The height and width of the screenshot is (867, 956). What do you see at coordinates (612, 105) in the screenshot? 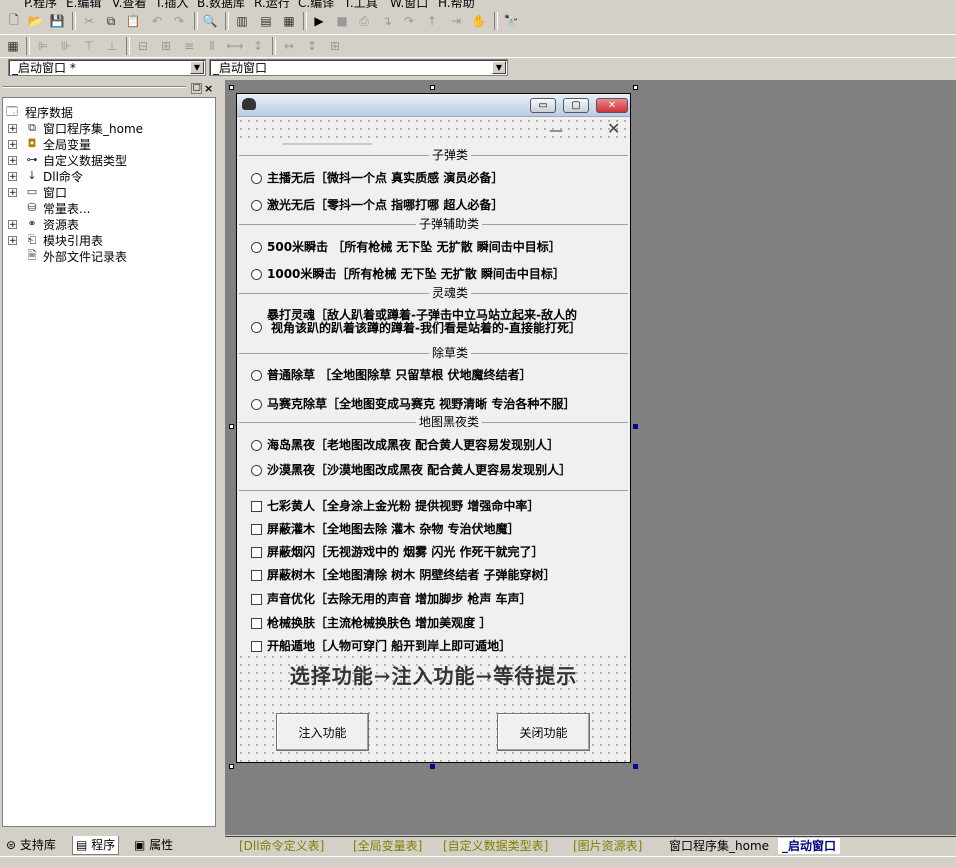
I see `close-button: ✕` at bounding box center [612, 105].